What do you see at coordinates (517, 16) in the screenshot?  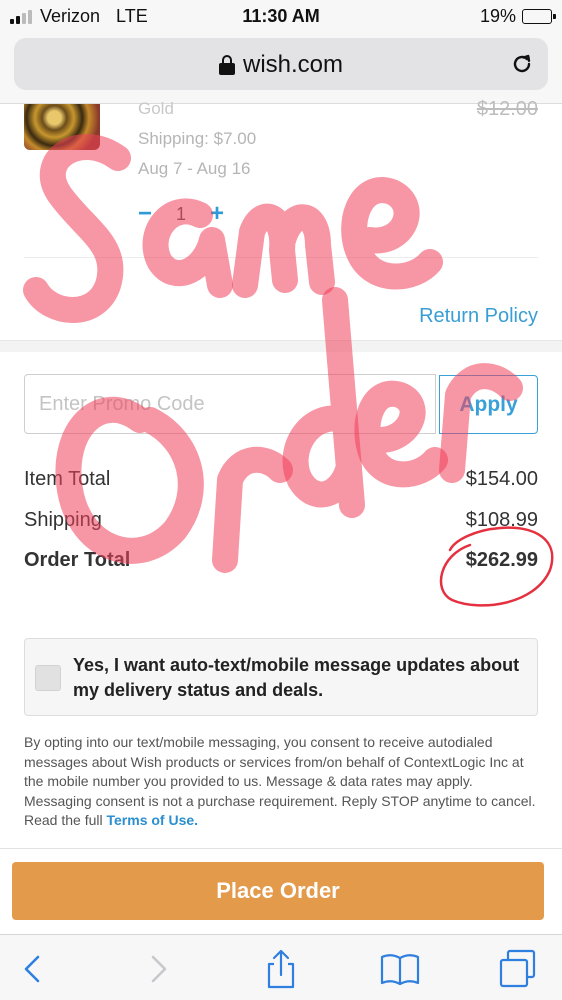 I see `status-right: 19%` at bounding box center [517, 16].